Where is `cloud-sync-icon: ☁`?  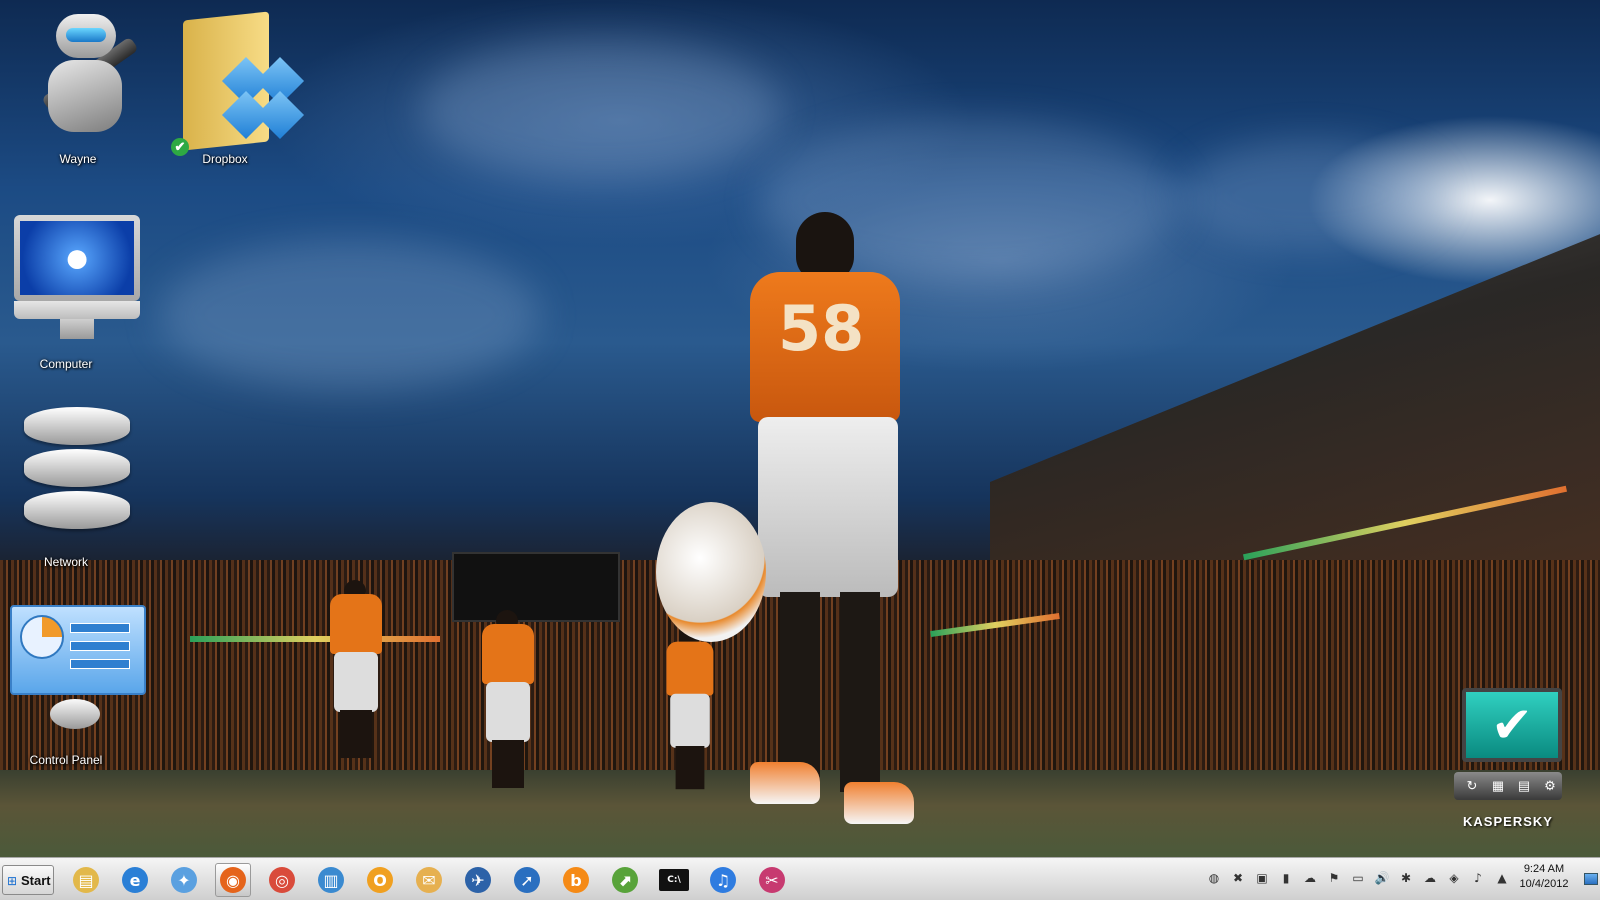 cloud-sync-icon: ☁ is located at coordinates (1310, 878).